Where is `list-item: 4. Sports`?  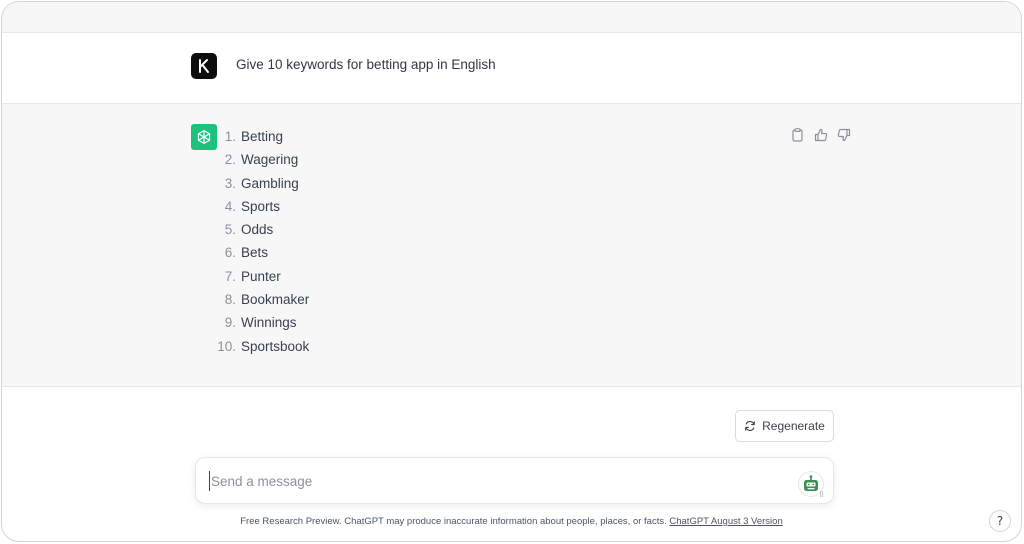 list-item: 4. Sports is located at coordinates (261, 209).